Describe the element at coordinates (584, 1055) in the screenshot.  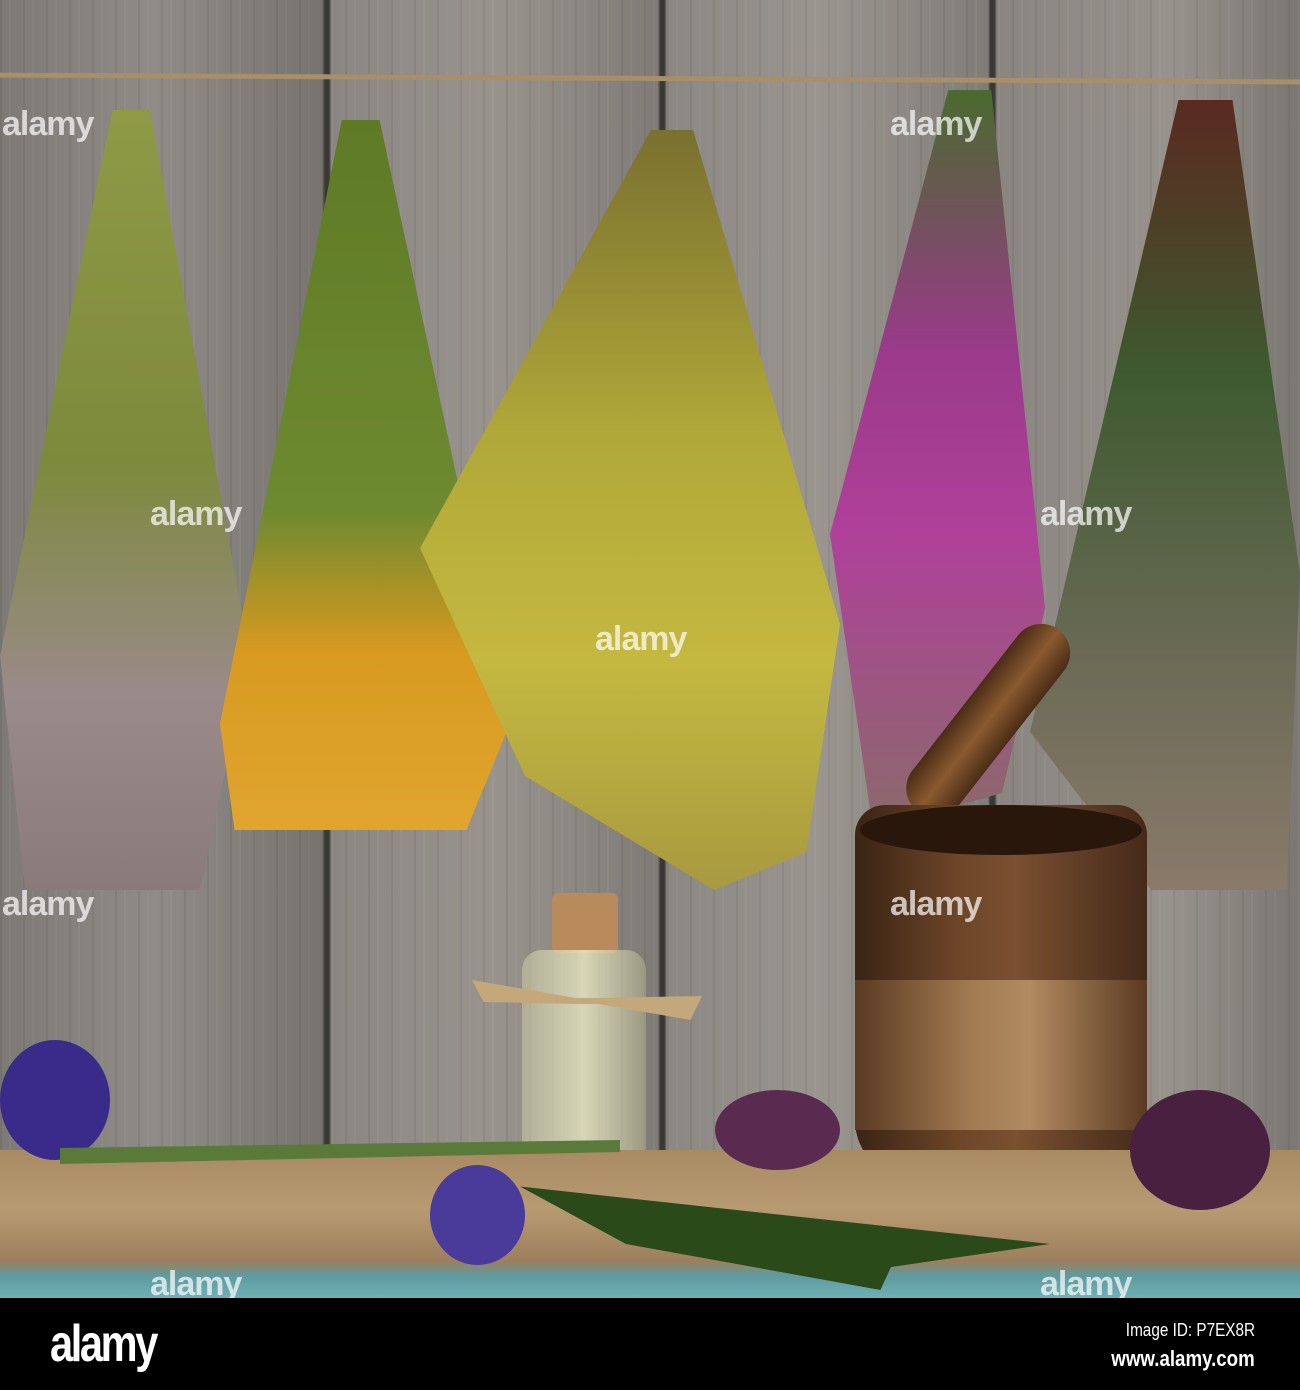
I see `oil-bottle` at that location.